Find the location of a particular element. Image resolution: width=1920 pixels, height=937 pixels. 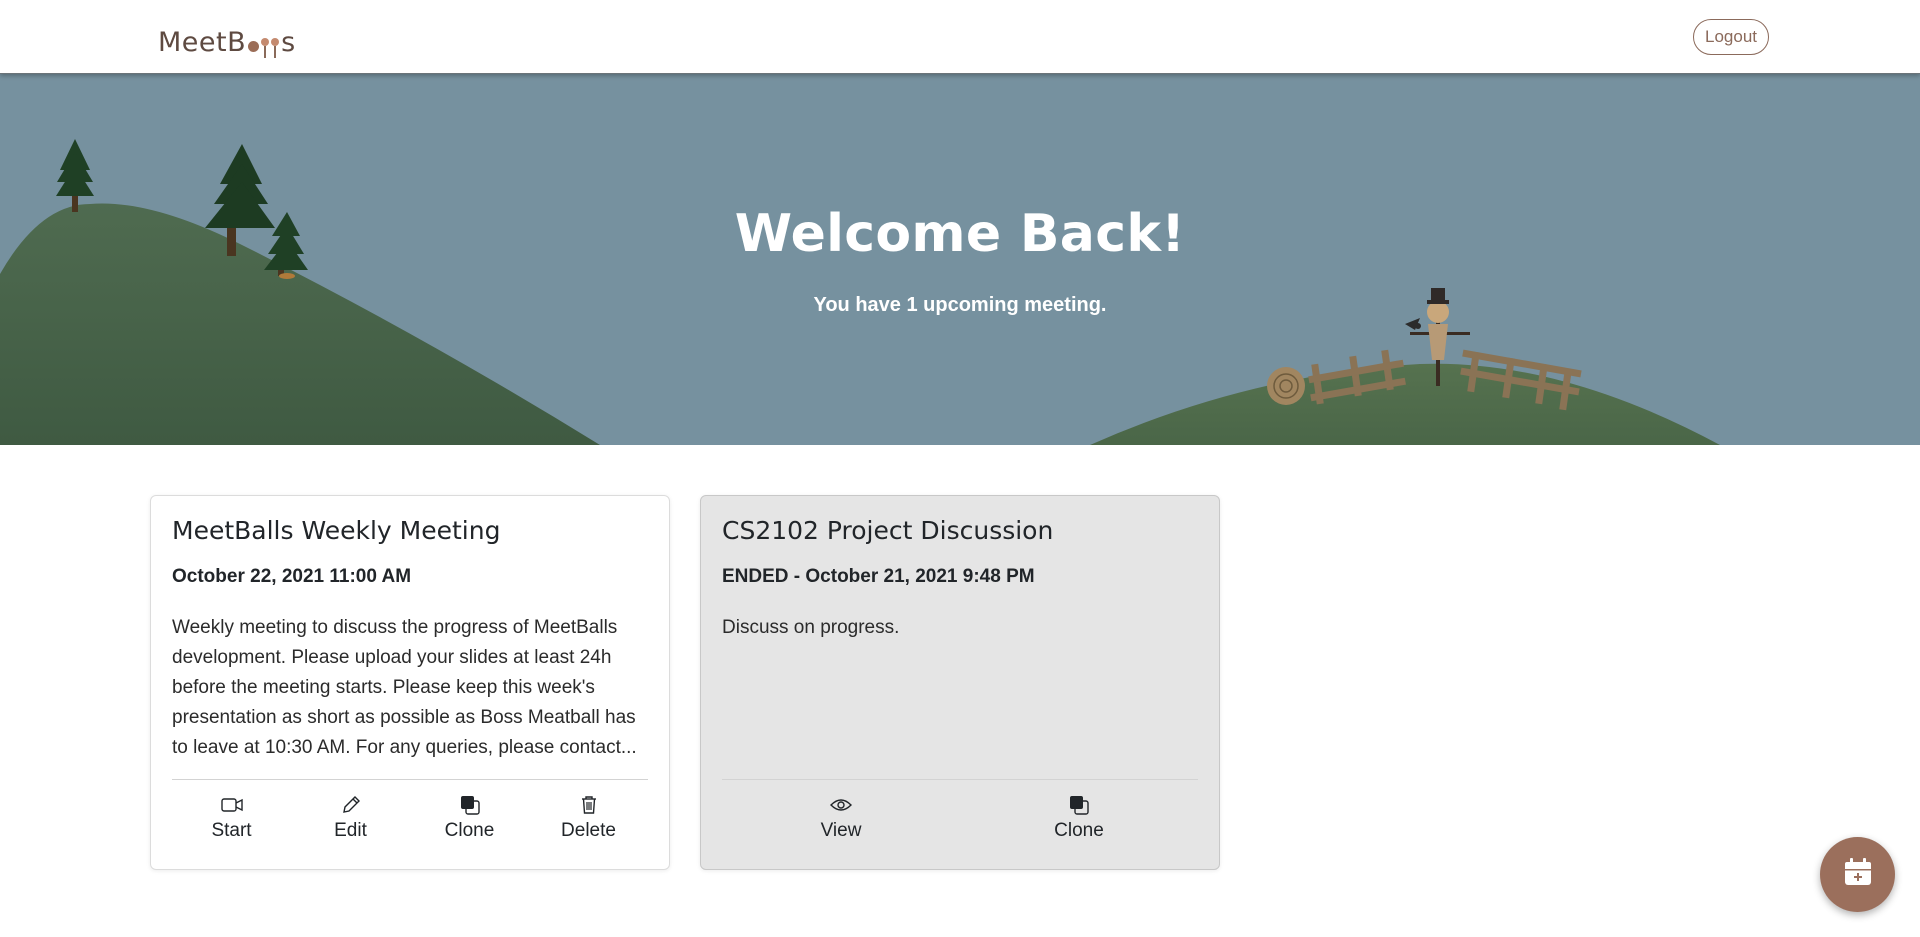

edit-meeting-button: Edit is located at coordinates (351, 823).